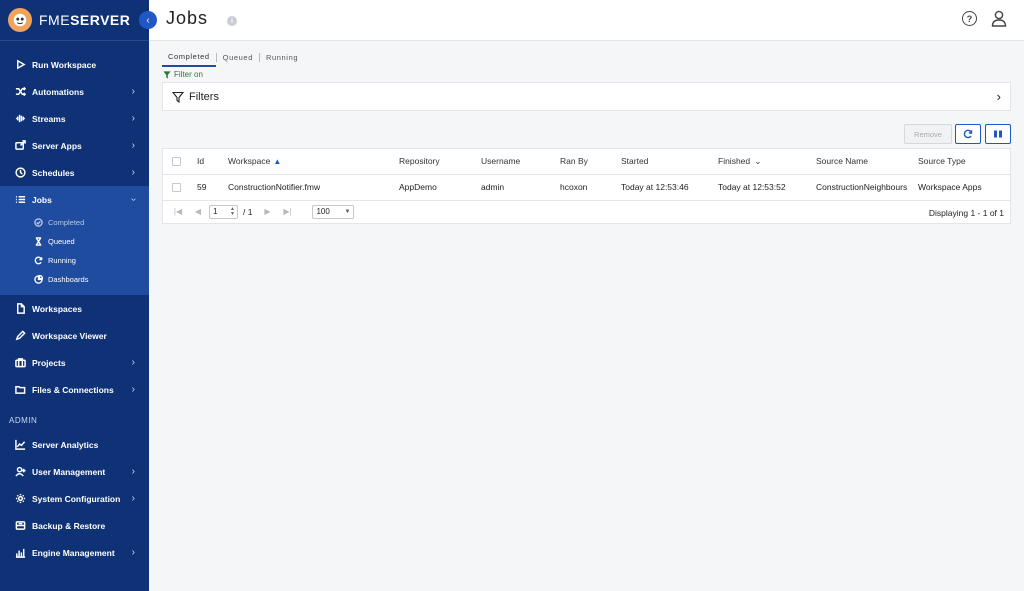 This screenshot has height=591, width=1024. I want to click on server-apps-icon, so click(20, 146).